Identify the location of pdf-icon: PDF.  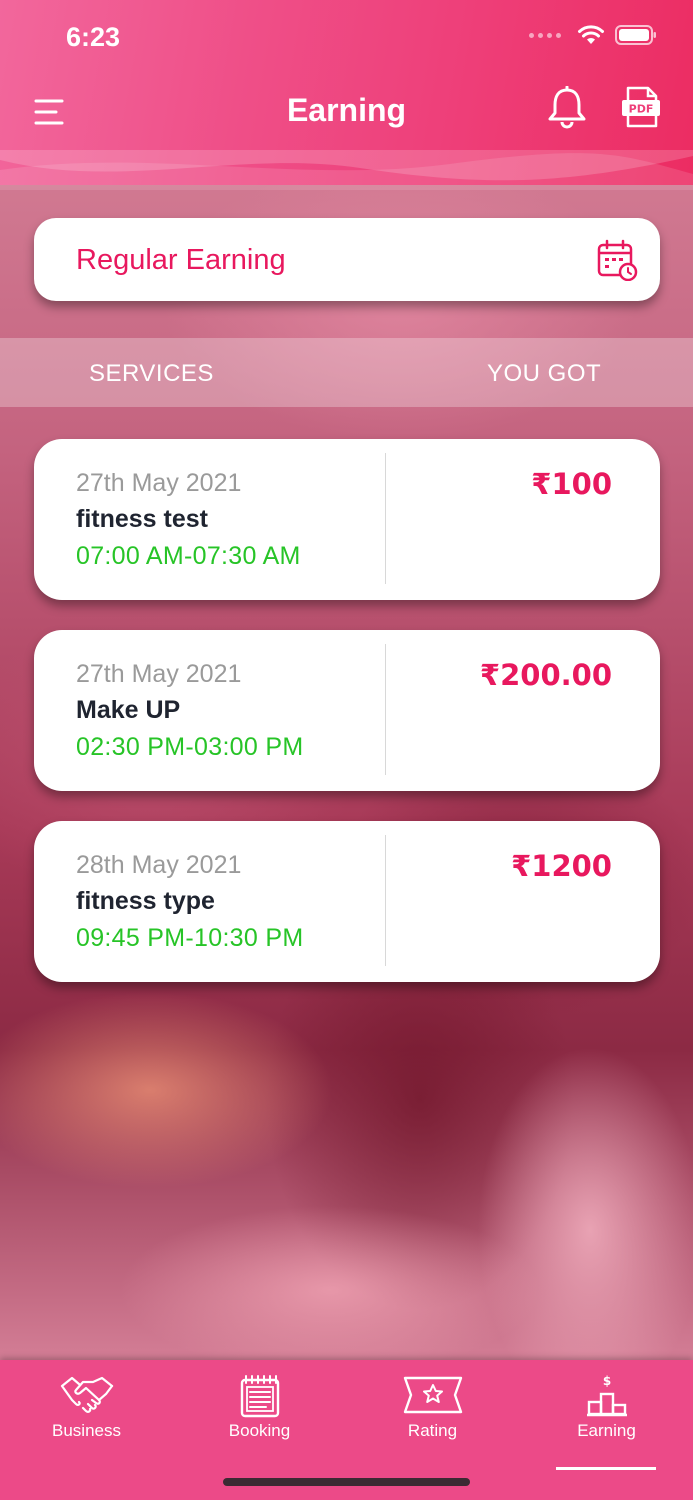
(641, 107).